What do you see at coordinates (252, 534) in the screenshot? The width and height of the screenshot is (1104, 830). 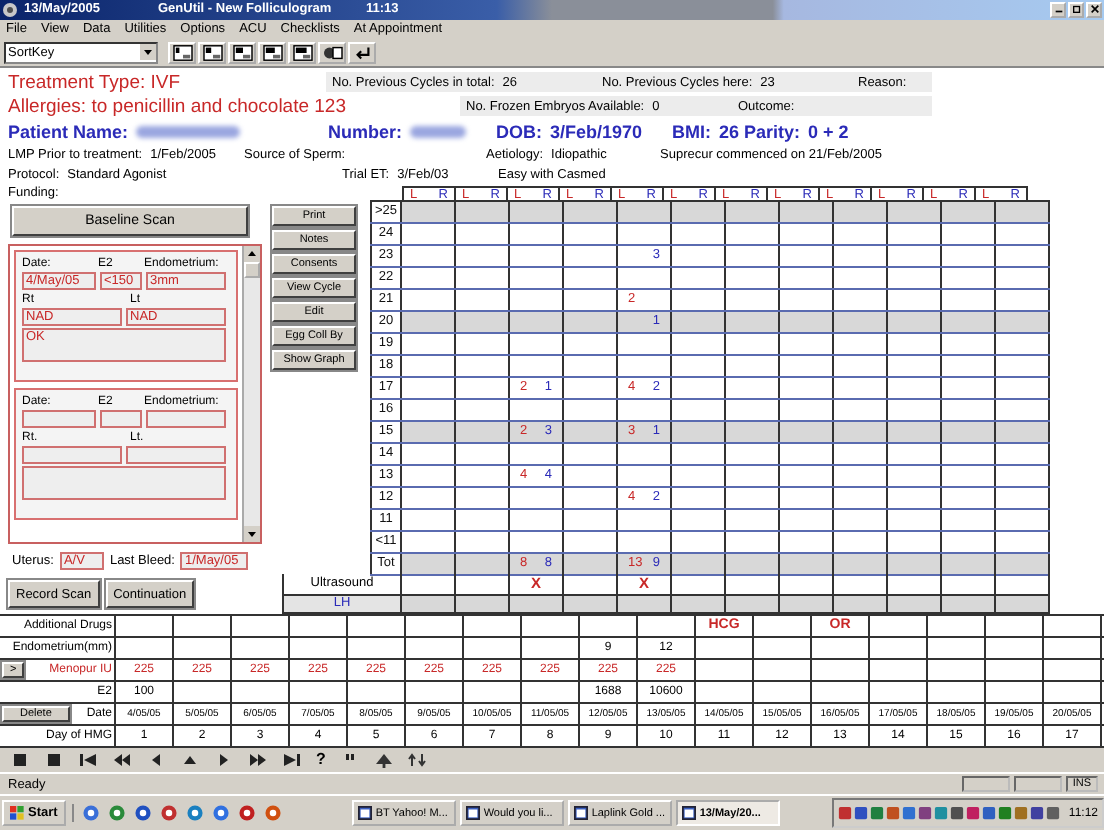 I see `scroll-down-icon` at bounding box center [252, 534].